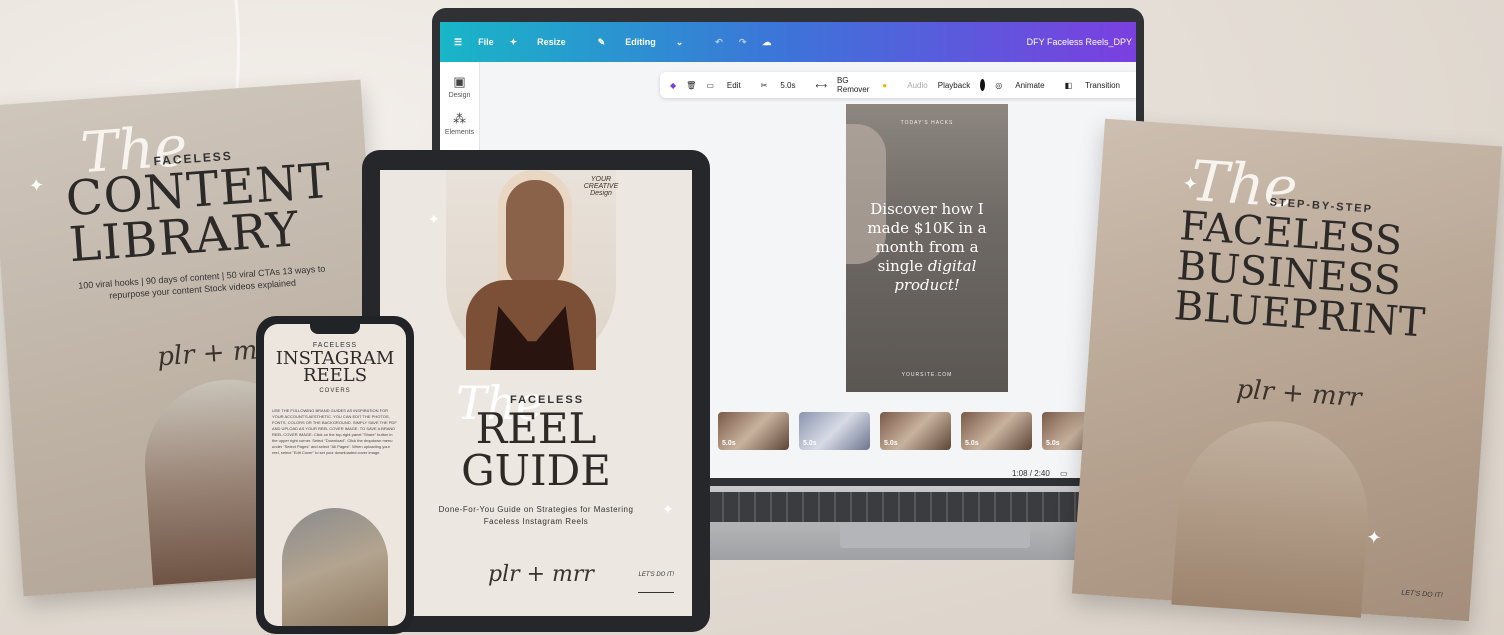 The image size is (1504, 635). What do you see at coordinates (601, 186) in the screenshot?
I see `brand-logo: YOUR CREATIVE Design` at bounding box center [601, 186].